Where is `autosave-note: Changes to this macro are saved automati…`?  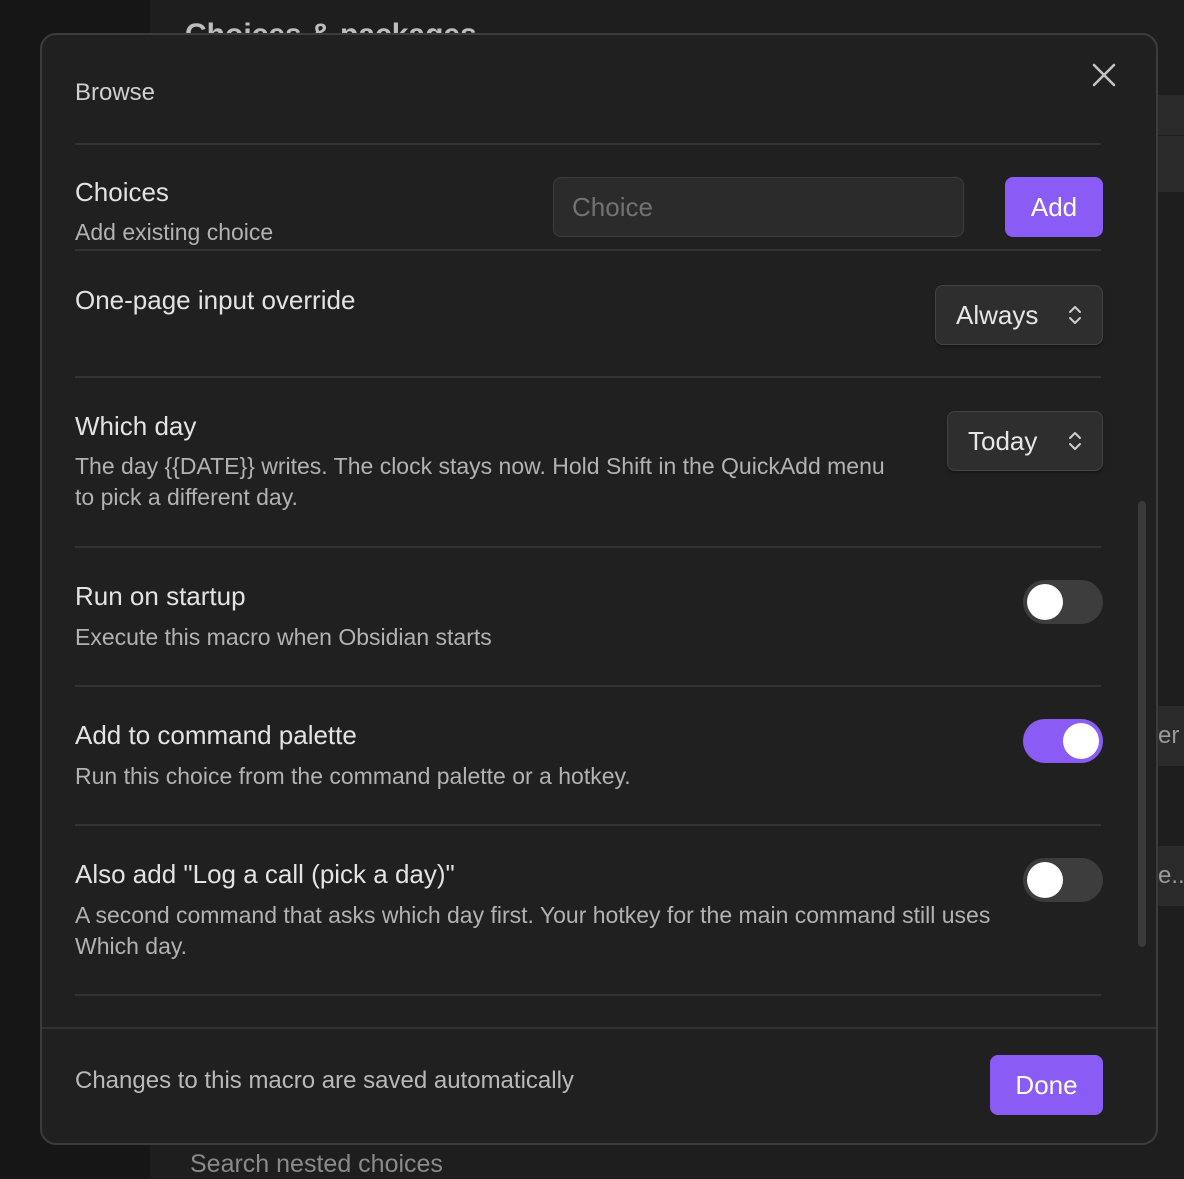
autosave-note: Changes to this macro are saved automati… is located at coordinates (324, 1080).